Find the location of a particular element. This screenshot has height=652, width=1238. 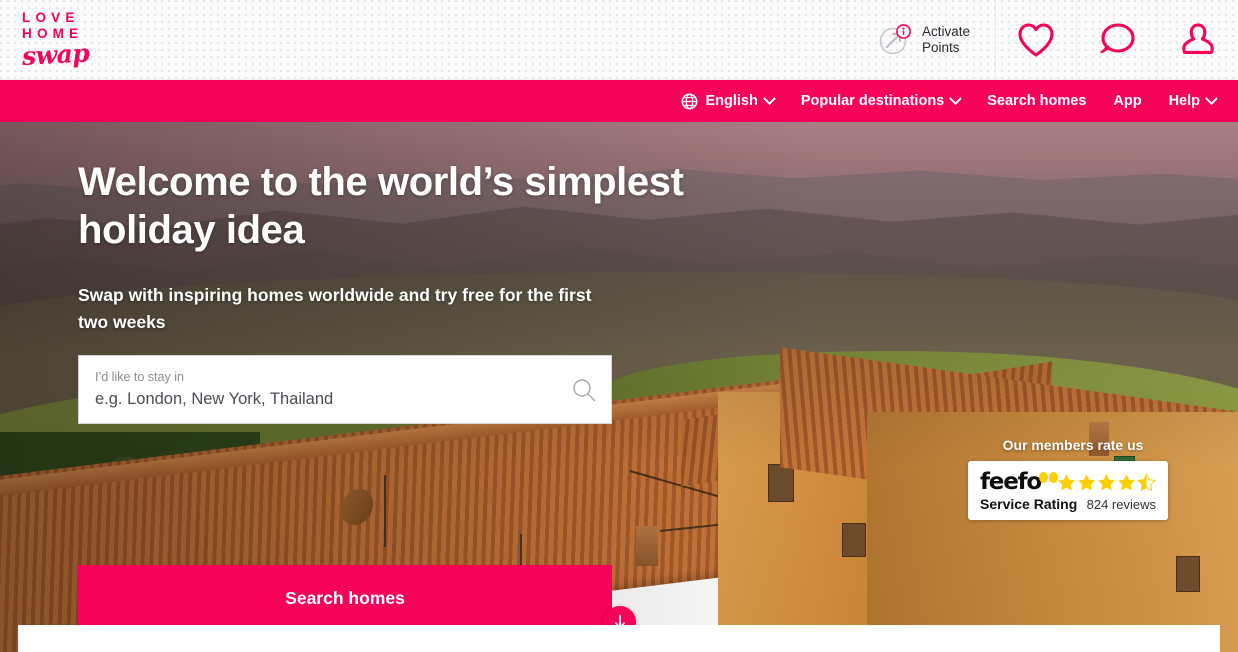

nav-item-english: English is located at coordinates (728, 100).